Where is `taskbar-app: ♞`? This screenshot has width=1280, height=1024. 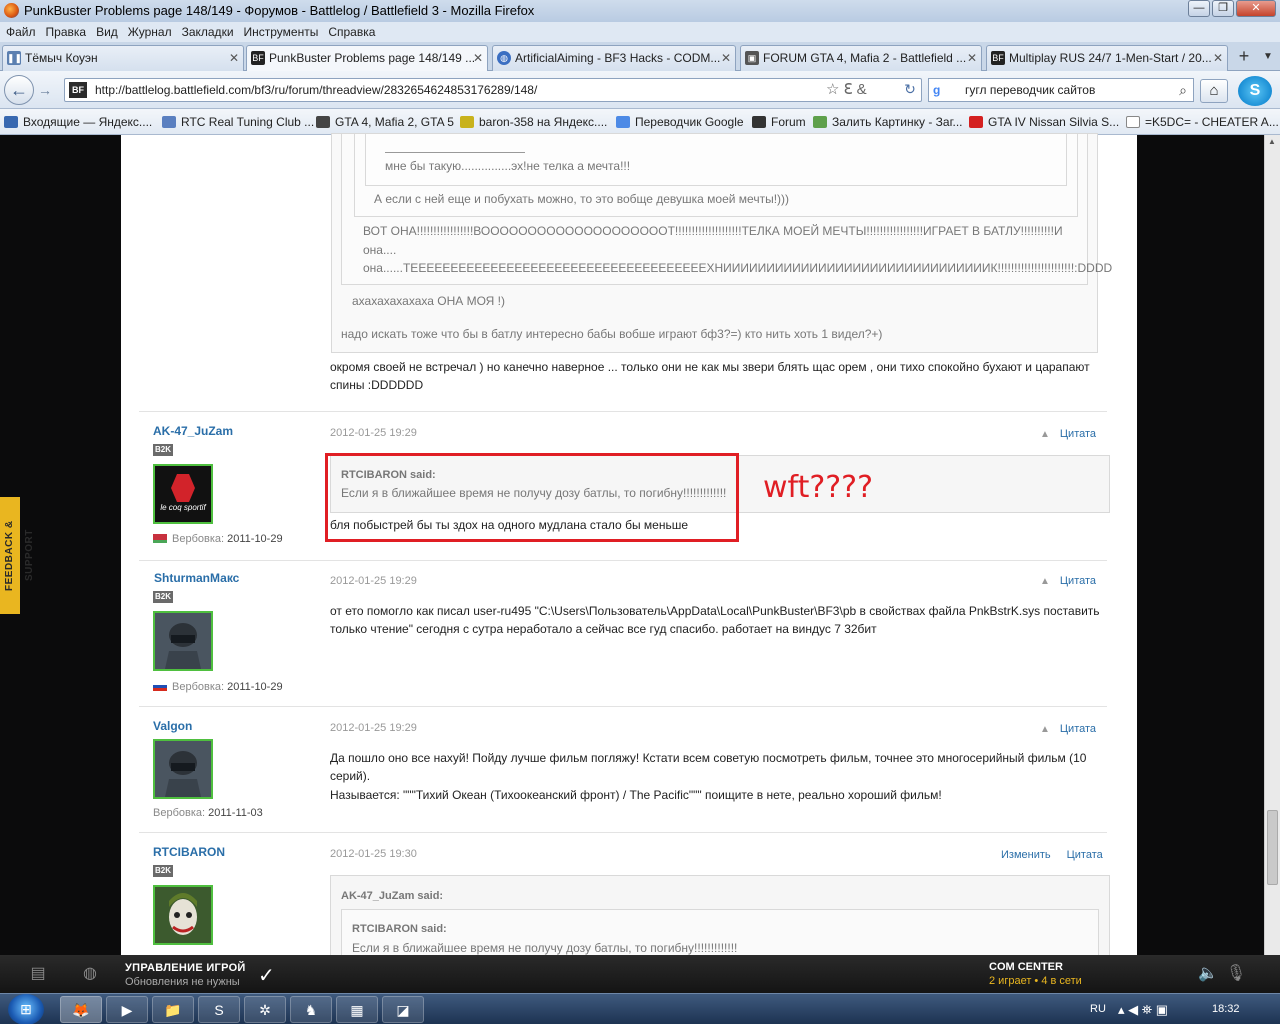
taskbar-app: ♞ is located at coordinates (311, 1009).